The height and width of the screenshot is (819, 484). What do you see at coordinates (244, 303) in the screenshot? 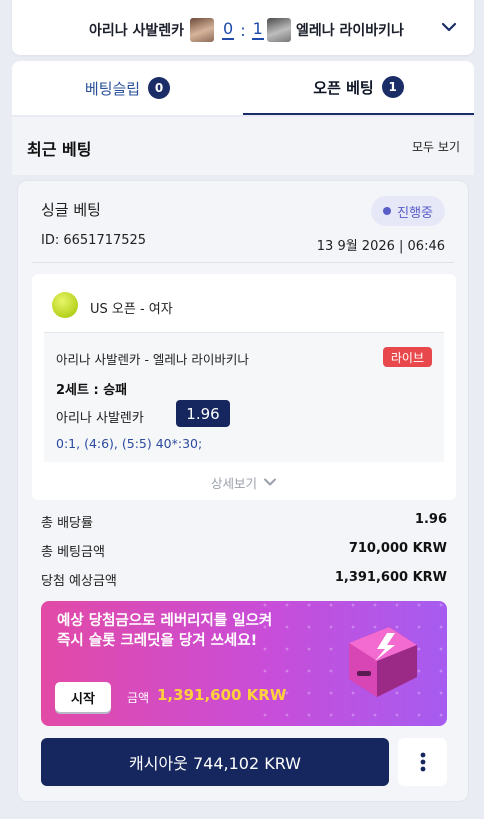
I see `league-row: US 오픈 - 여자` at bounding box center [244, 303].